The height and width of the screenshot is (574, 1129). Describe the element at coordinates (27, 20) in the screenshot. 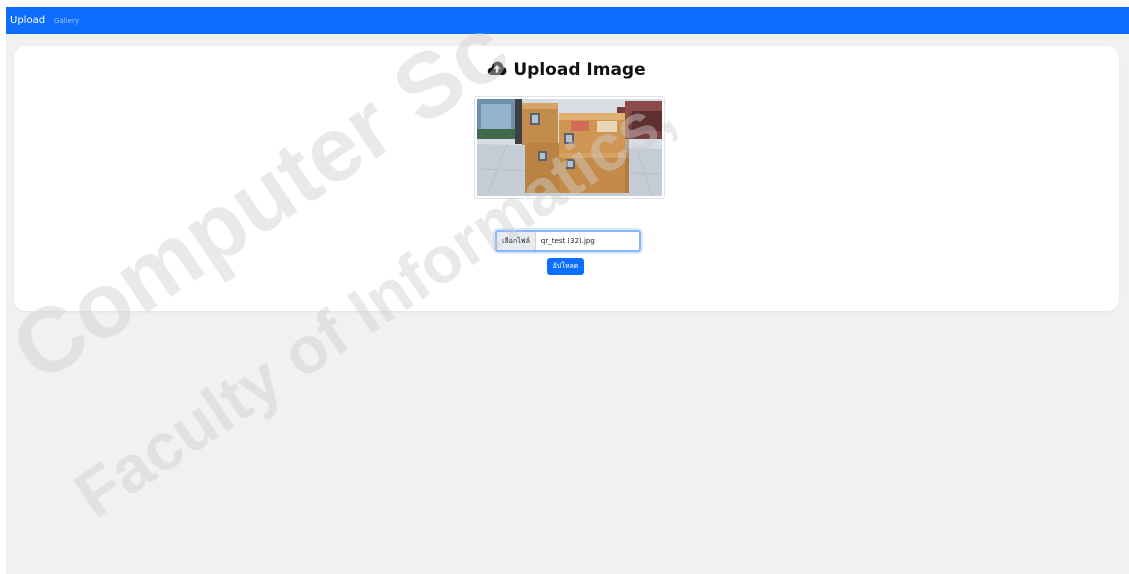

I see `nav-upload-link: Upload` at that location.